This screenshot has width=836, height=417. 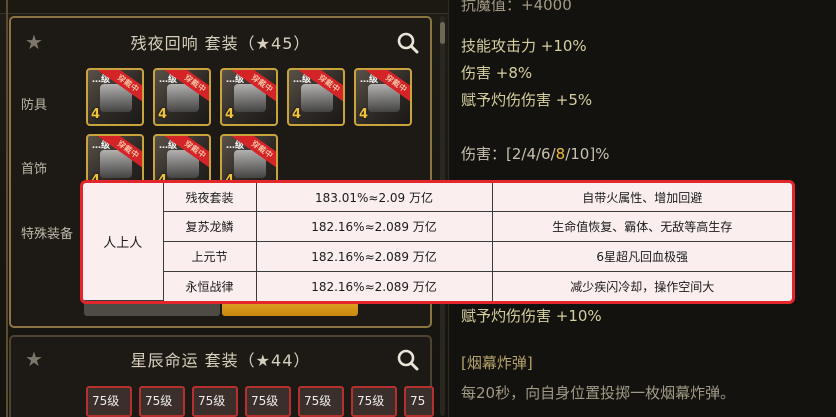 What do you see at coordinates (34, 105) in the screenshot?
I see `row-label-armor: 防具` at bounding box center [34, 105].